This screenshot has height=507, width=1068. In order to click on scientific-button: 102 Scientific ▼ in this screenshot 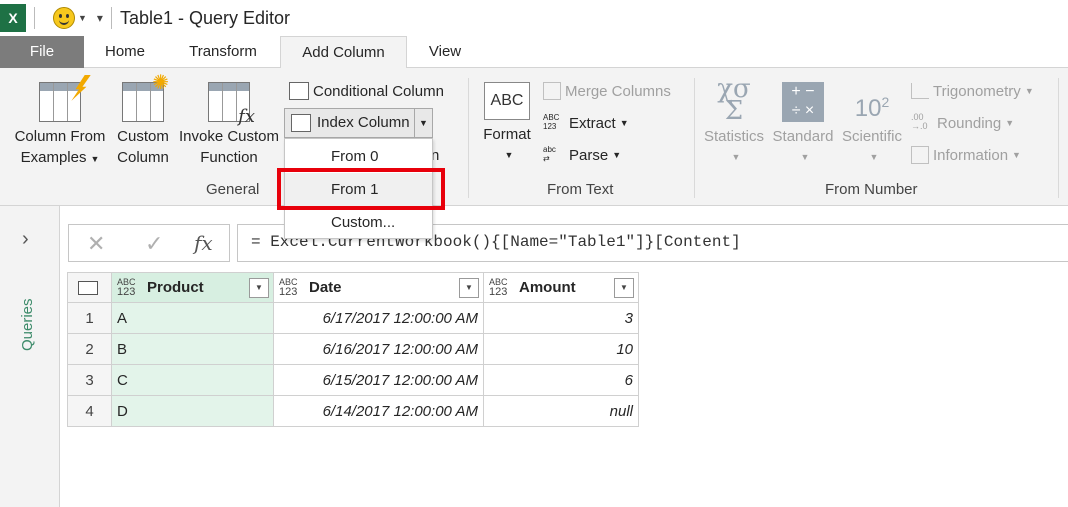, I will do `click(872, 125)`.